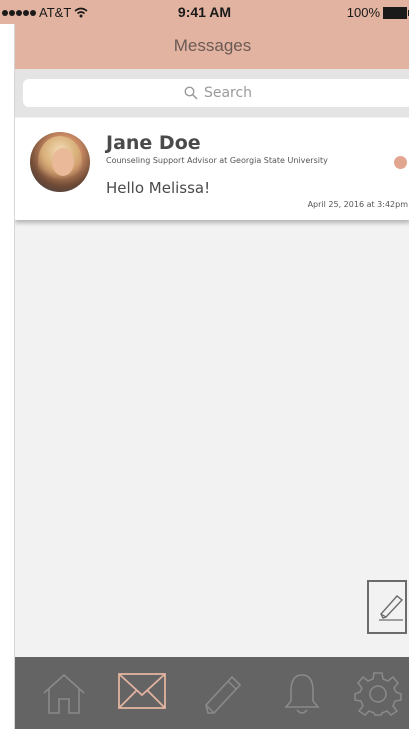  Describe the element at coordinates (400, 162) in the screenshot. I see `unread-indicator` at that location.